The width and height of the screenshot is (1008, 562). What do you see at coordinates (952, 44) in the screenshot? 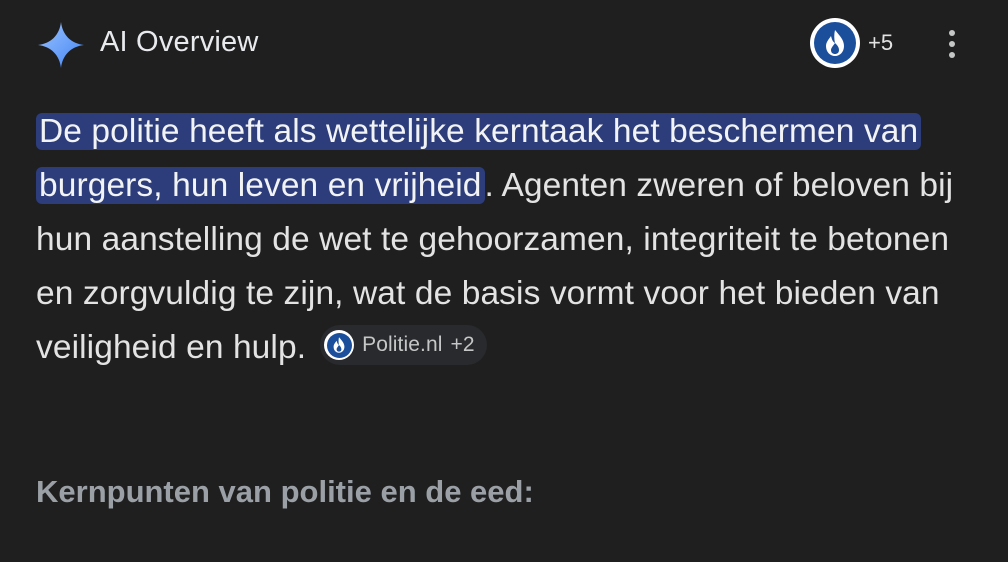
I see `more-options-button` at bounding box center [952, 44].